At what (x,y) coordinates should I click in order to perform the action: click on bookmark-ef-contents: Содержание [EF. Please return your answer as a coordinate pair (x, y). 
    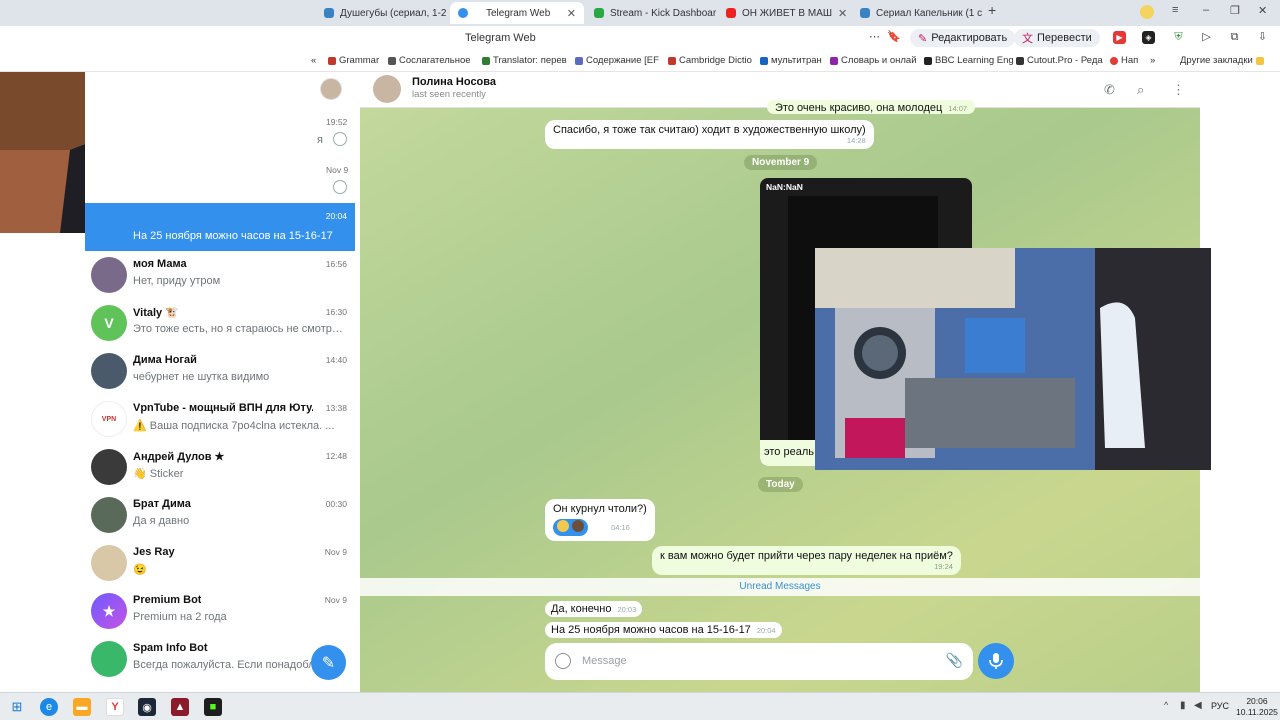
    Looking at the image, I should click on (617, 60).